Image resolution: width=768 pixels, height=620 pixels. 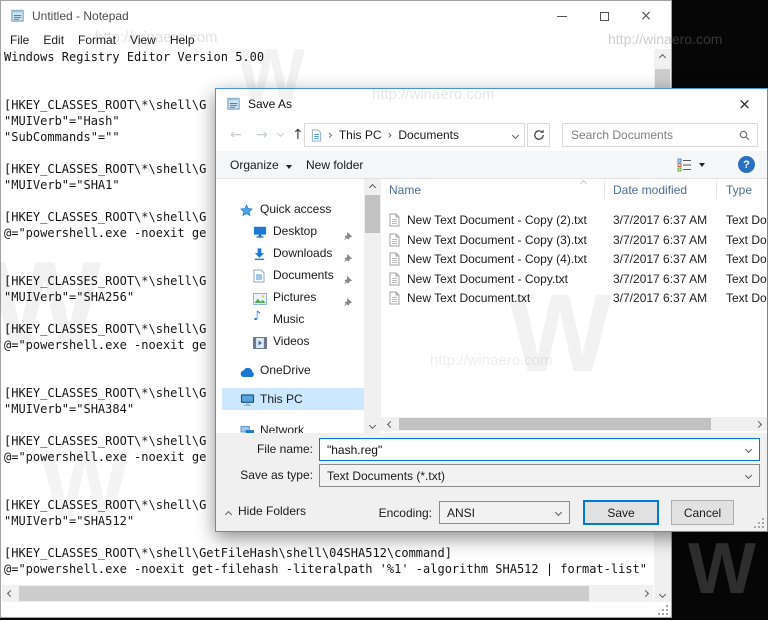 What do you see at coordinates (646, 16) in the screenshot?
I see `close-button: ×` at bounding box center [646, 16].